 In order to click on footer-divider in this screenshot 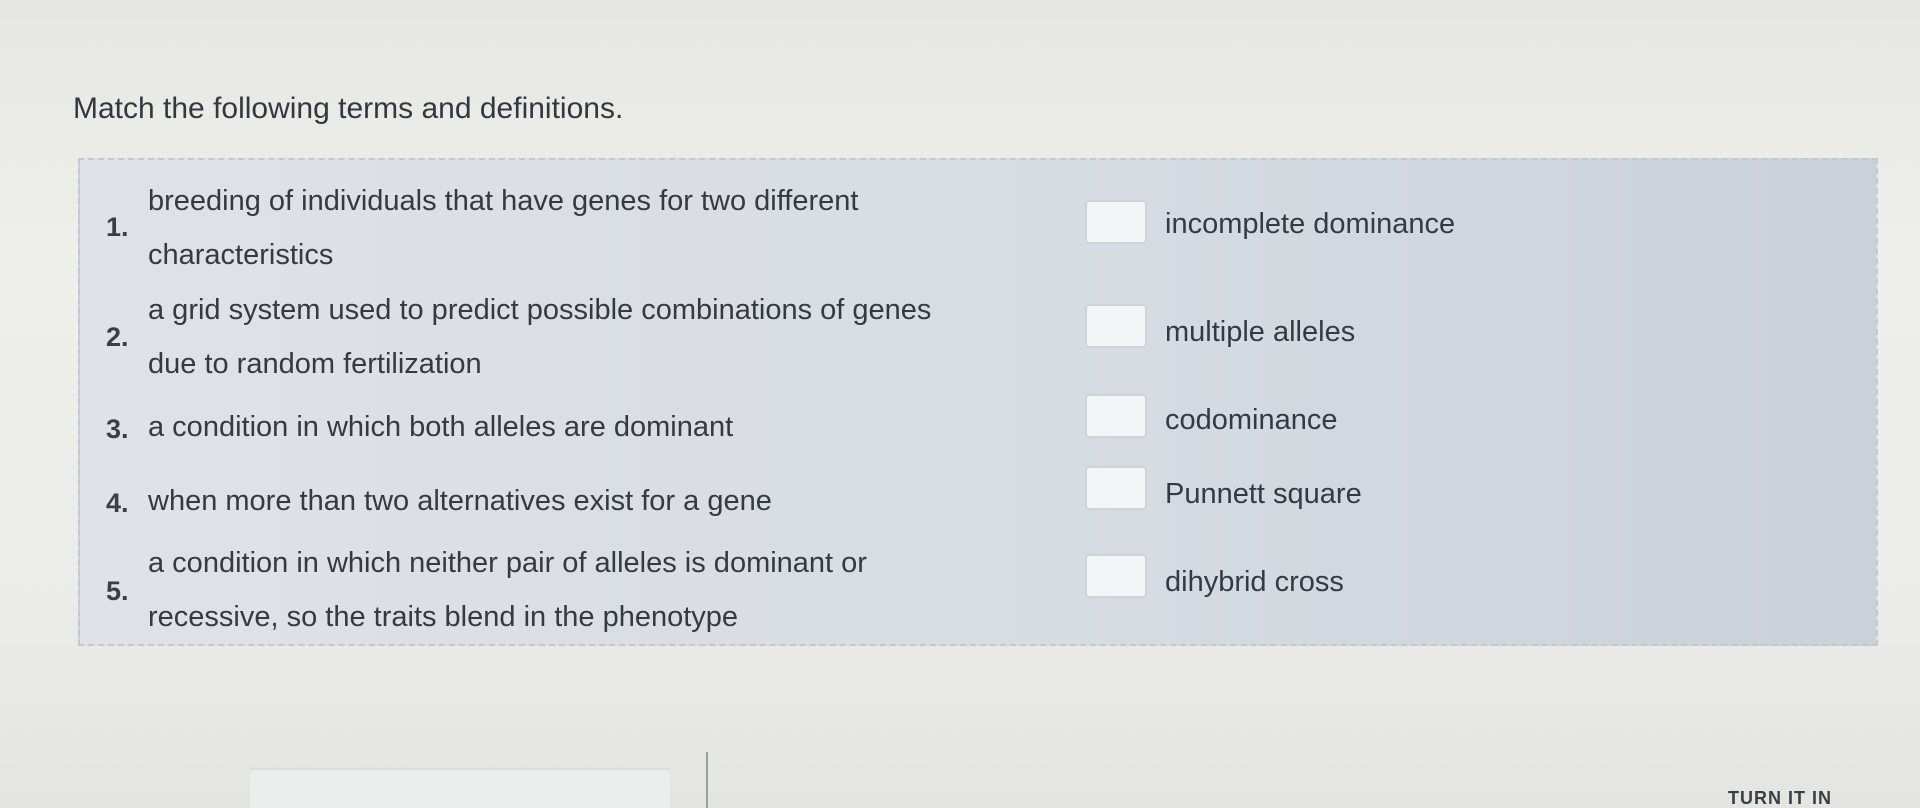, I will do `click(707, 780)`.